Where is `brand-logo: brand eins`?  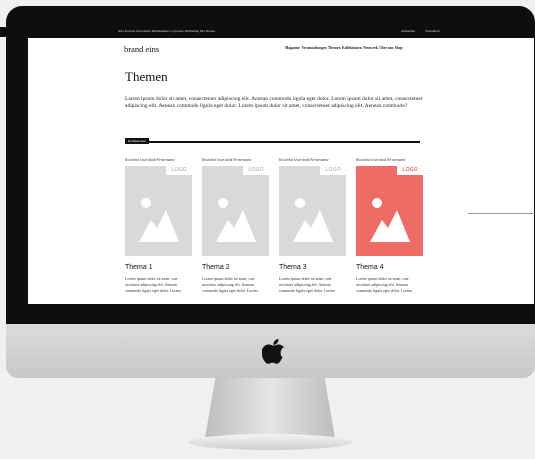
brand-logo: brand eins is located at coordinates (141, 49).